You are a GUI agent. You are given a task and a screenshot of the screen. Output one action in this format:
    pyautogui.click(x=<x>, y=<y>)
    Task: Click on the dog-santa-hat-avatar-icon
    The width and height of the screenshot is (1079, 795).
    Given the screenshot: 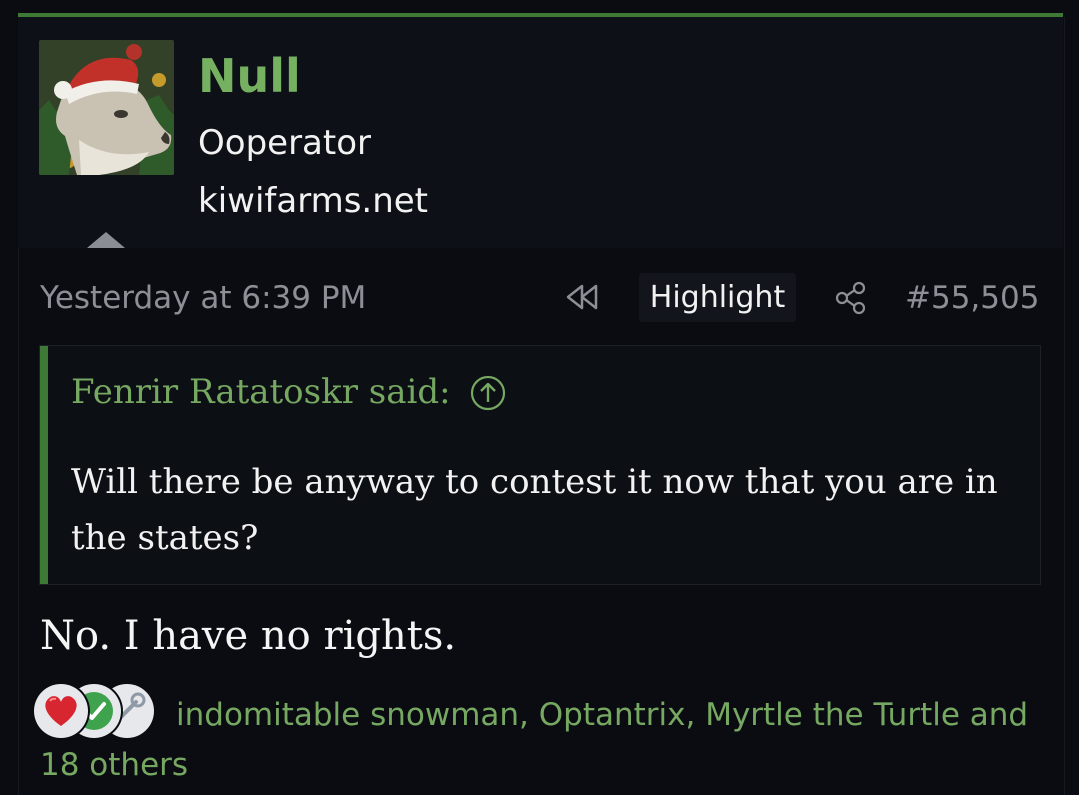 What is the action you would take?
    pyautogui.click(x=106, y=107)
    